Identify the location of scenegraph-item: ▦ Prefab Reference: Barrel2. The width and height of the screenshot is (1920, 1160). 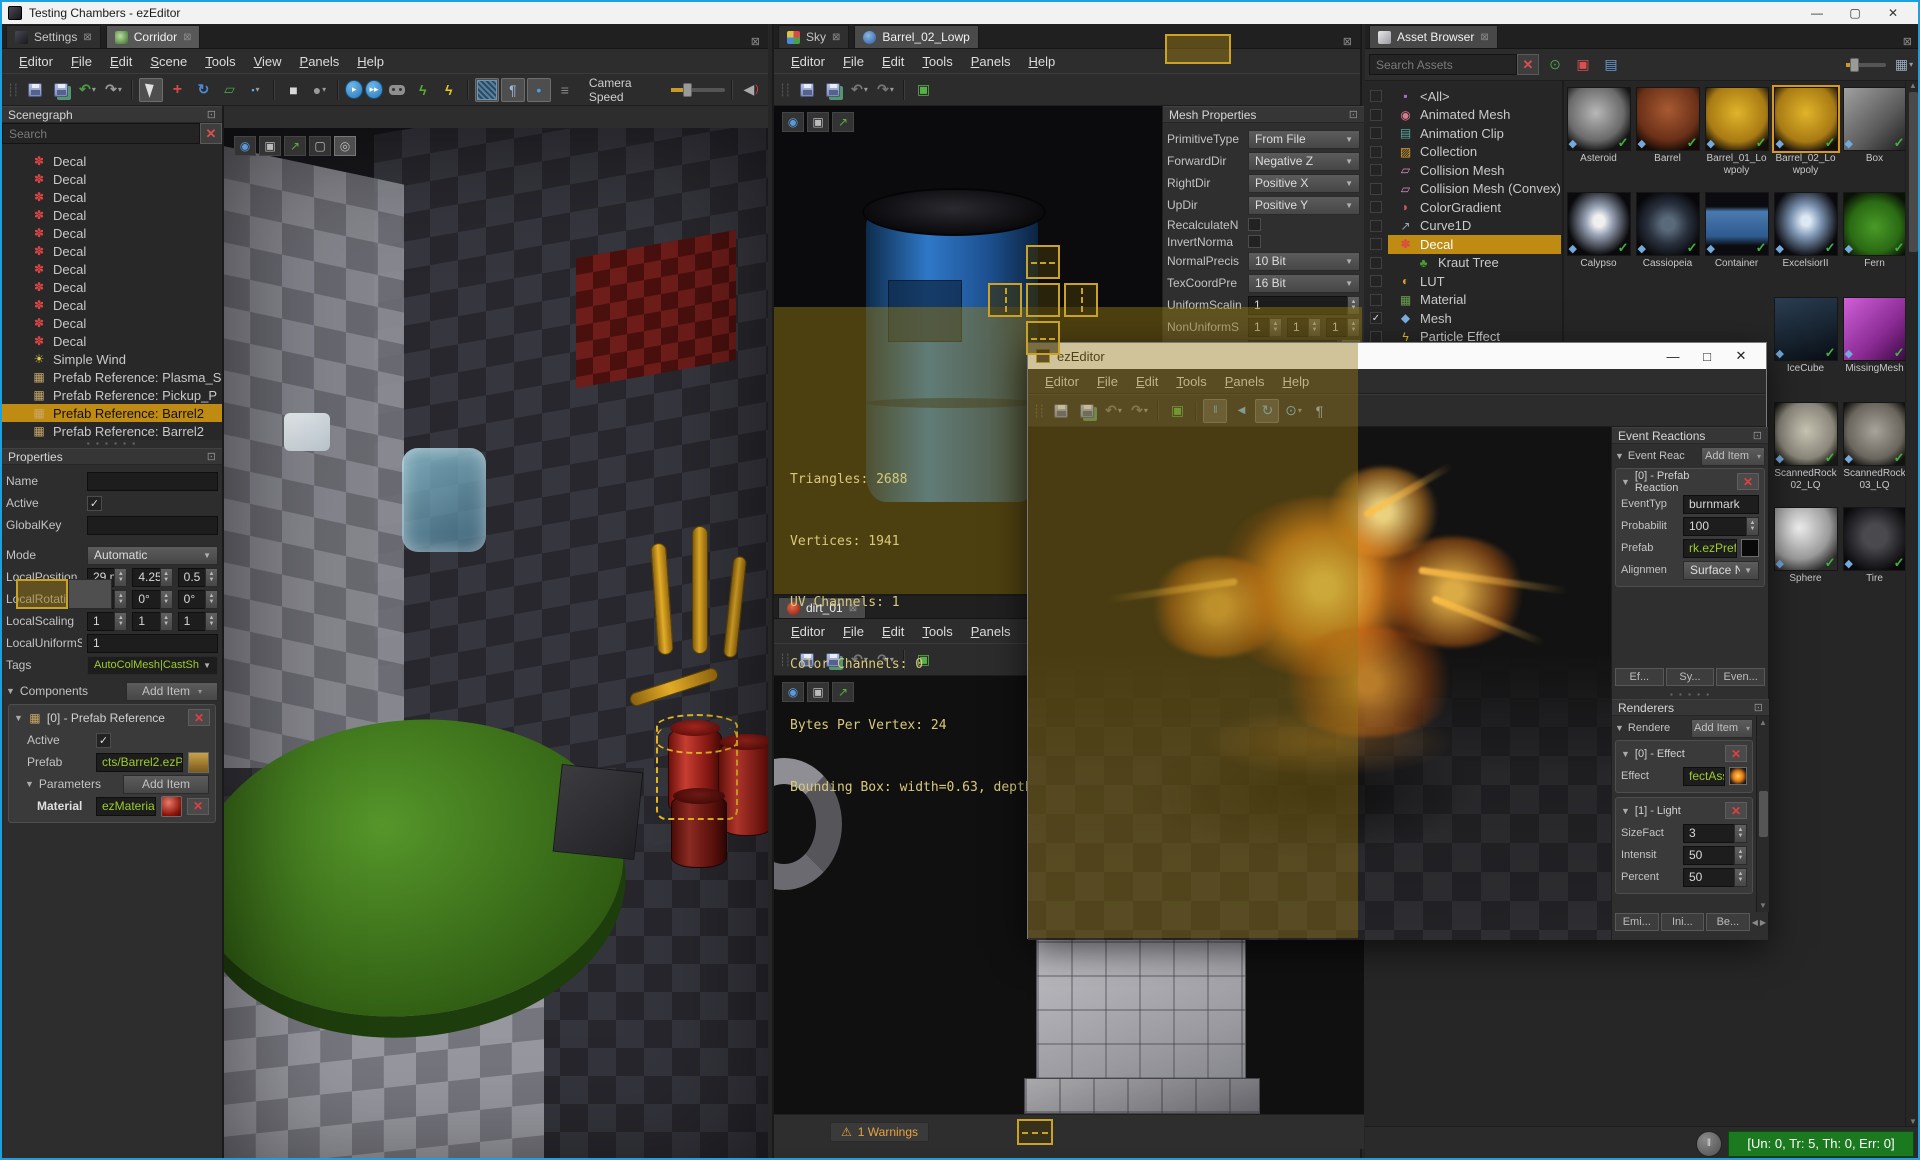
(112, 413).